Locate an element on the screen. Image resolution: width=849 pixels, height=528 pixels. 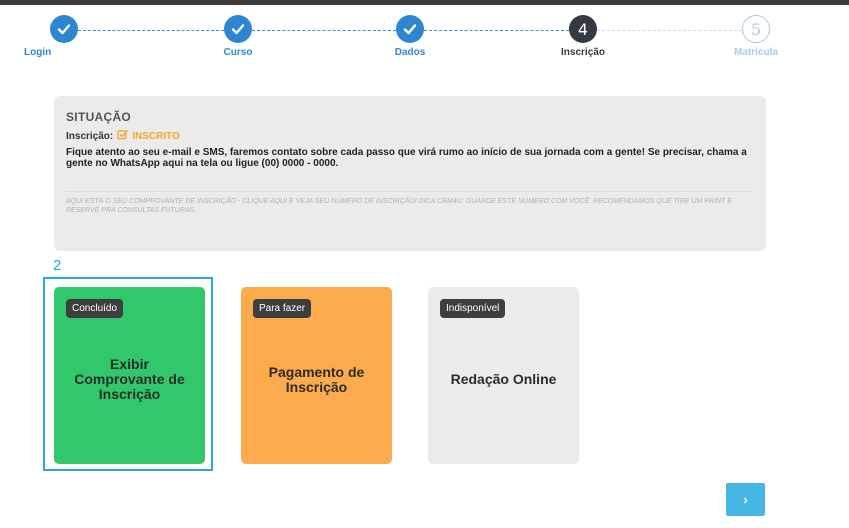
edit-check-icon is located at coordinates (123, 136).